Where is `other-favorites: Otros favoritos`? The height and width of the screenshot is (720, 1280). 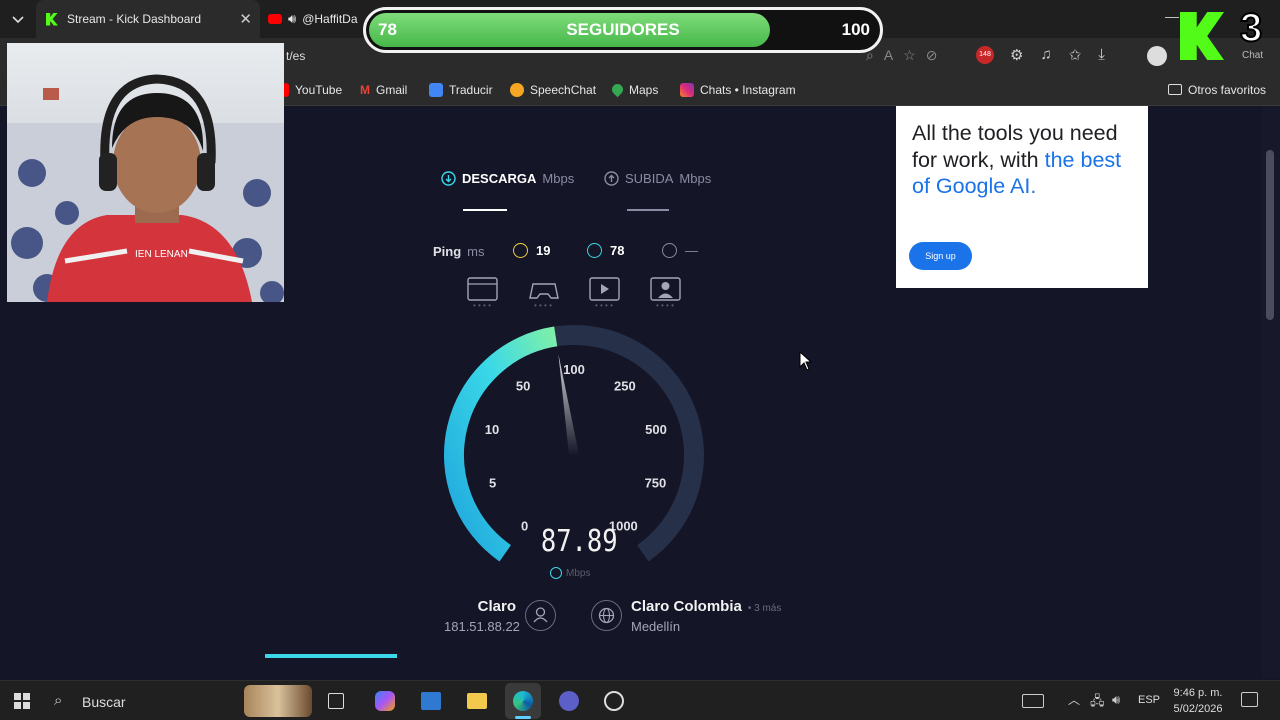
other-favorites: Otros favoritos is located at coordinates (1217, 90).